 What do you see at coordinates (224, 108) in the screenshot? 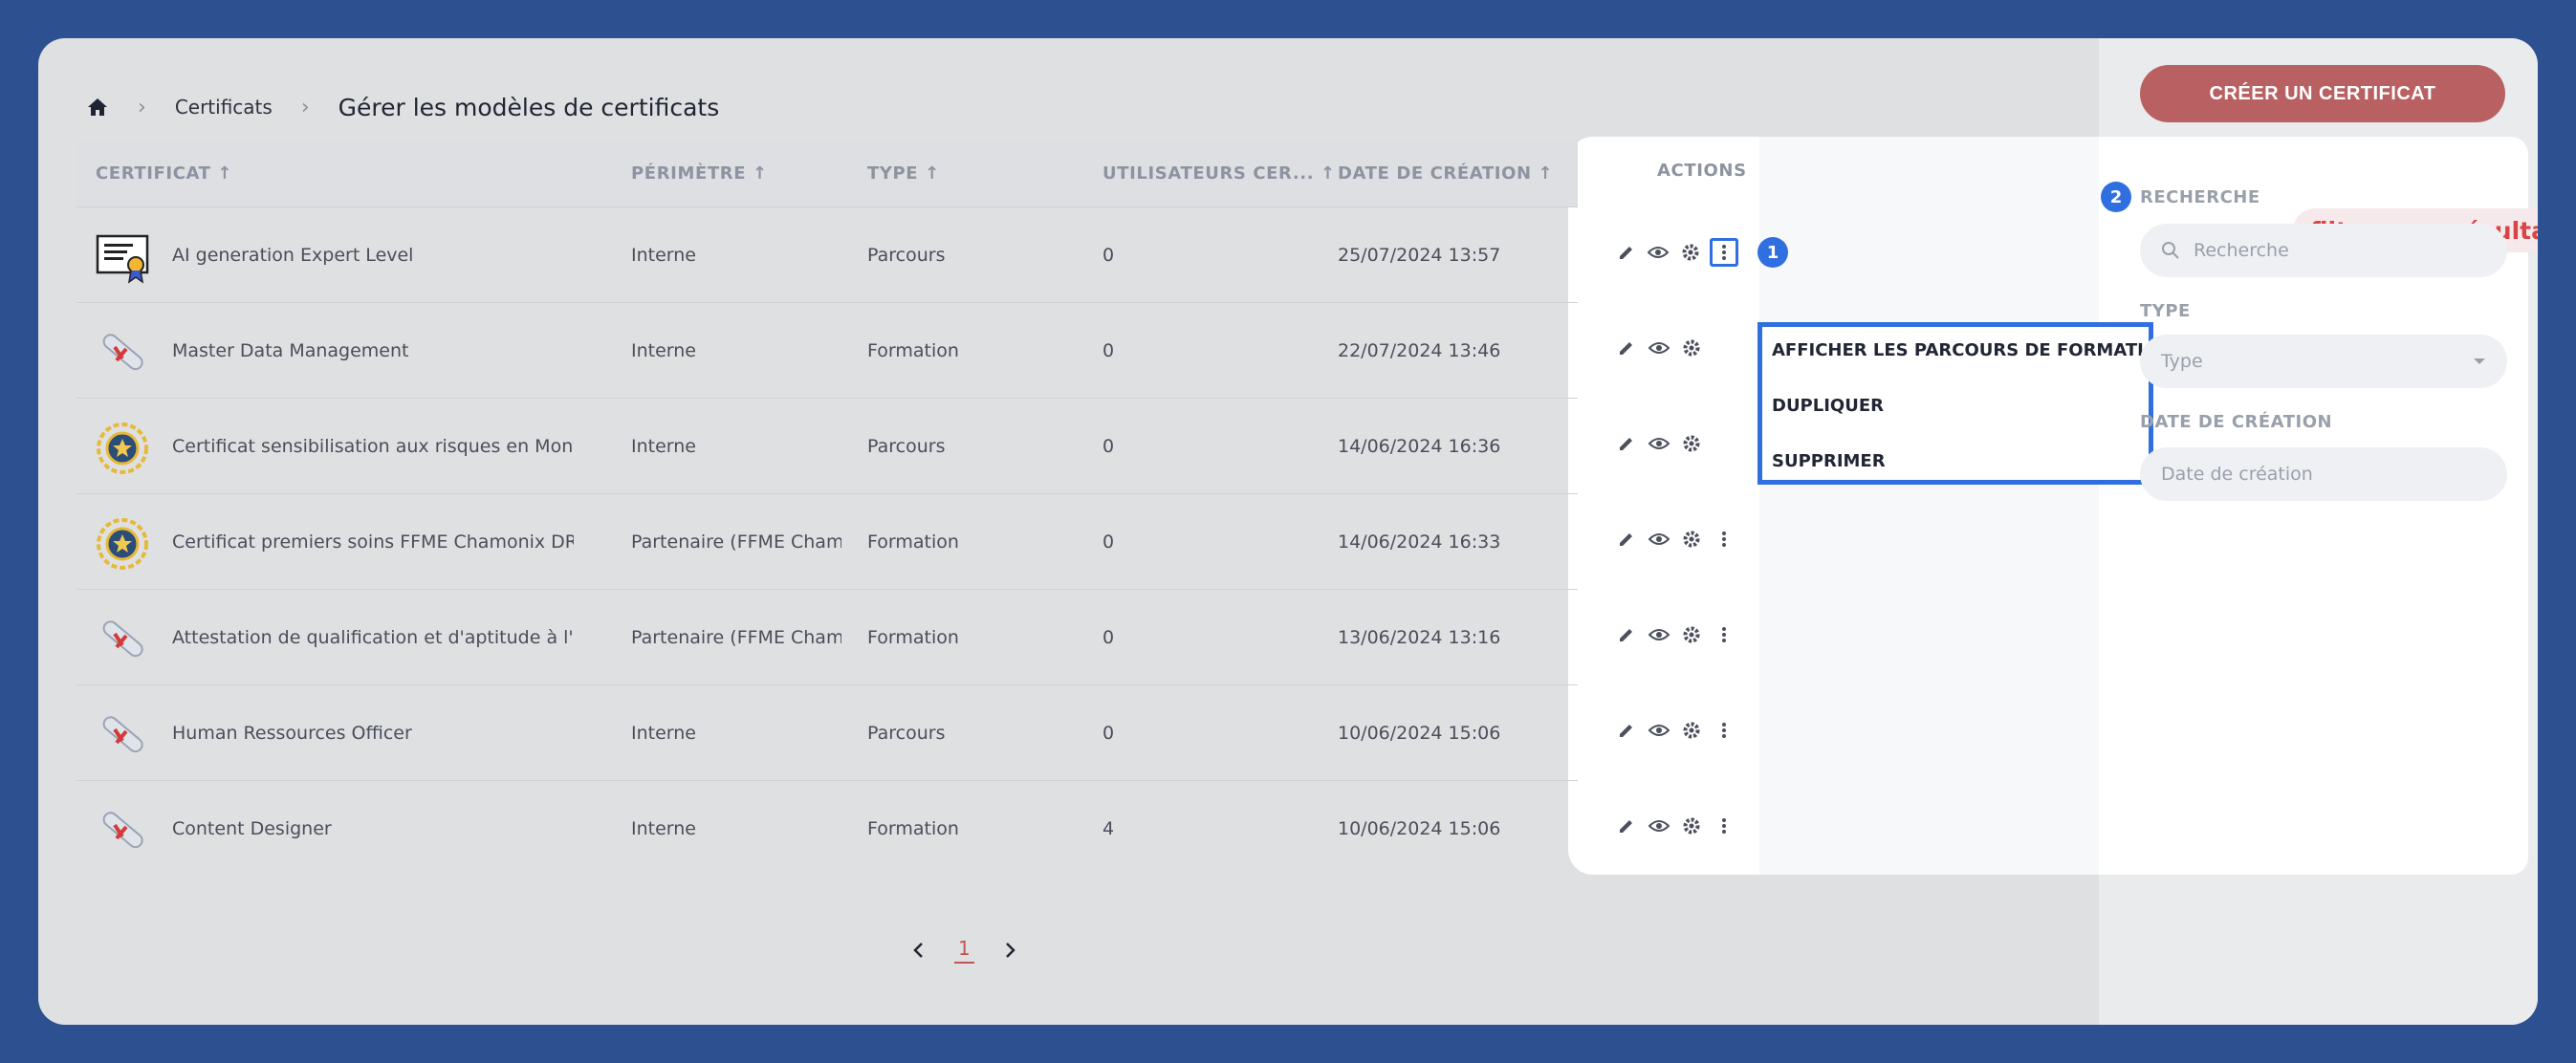
I see `breadcrumb-certificats: Certificats` at bounding box center [224, 108].